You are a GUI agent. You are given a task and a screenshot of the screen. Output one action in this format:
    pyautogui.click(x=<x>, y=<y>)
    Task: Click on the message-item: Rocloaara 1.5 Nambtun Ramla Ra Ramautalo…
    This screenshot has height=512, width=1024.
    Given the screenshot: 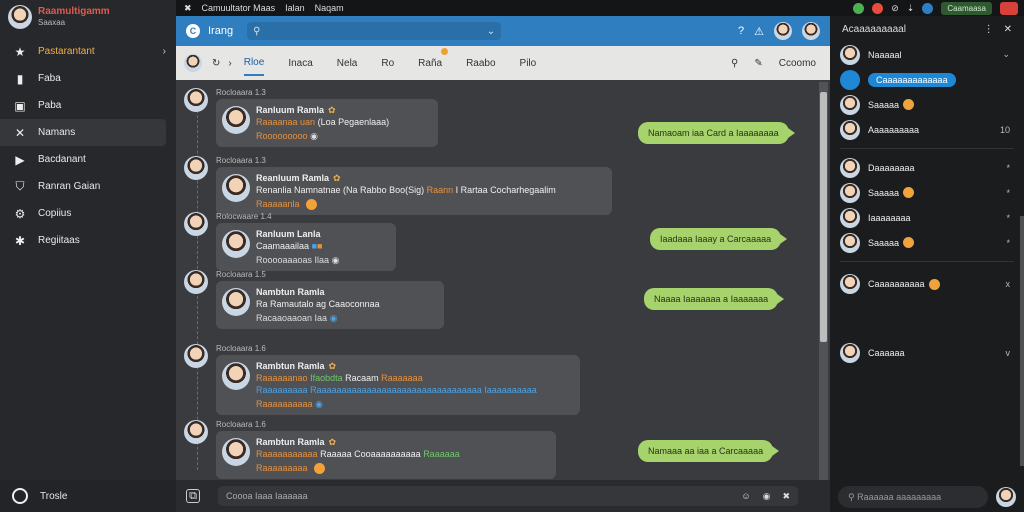 What is the action you would take?
    pyautogui.click(x=314, y=299)
    